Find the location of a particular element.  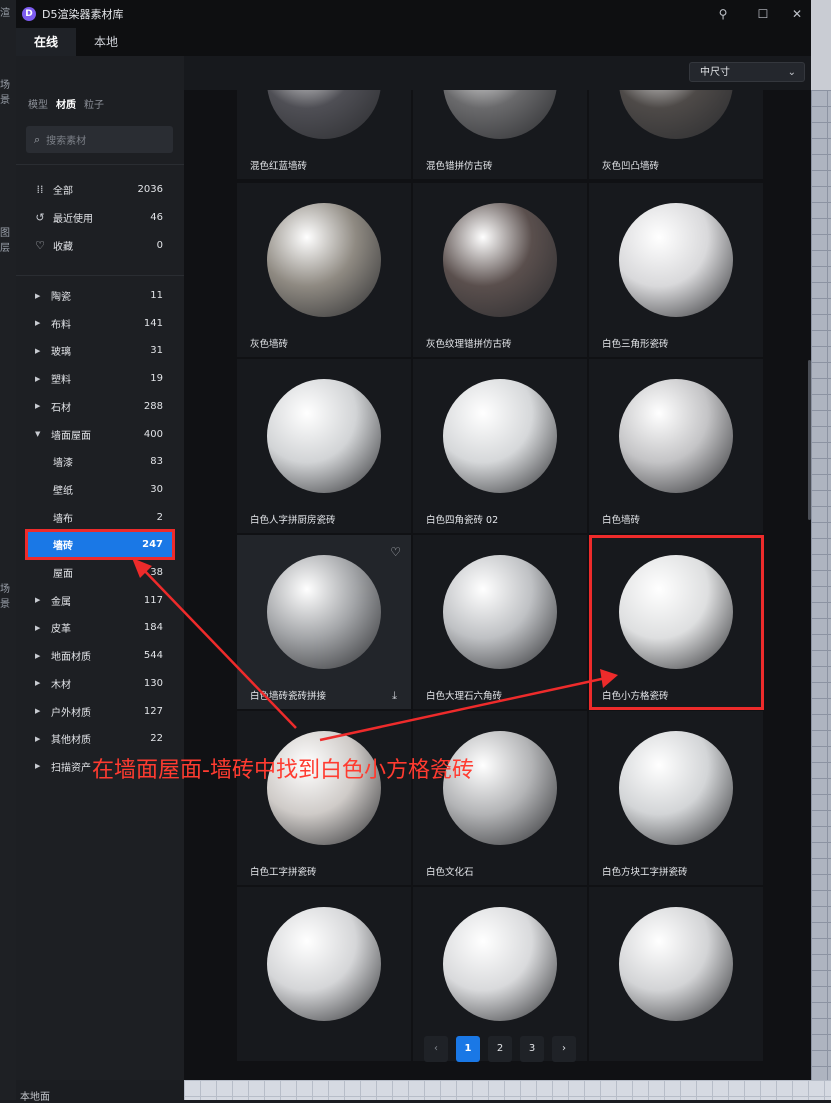

download-icon: ⤓ is located at coordinates (394, 696).